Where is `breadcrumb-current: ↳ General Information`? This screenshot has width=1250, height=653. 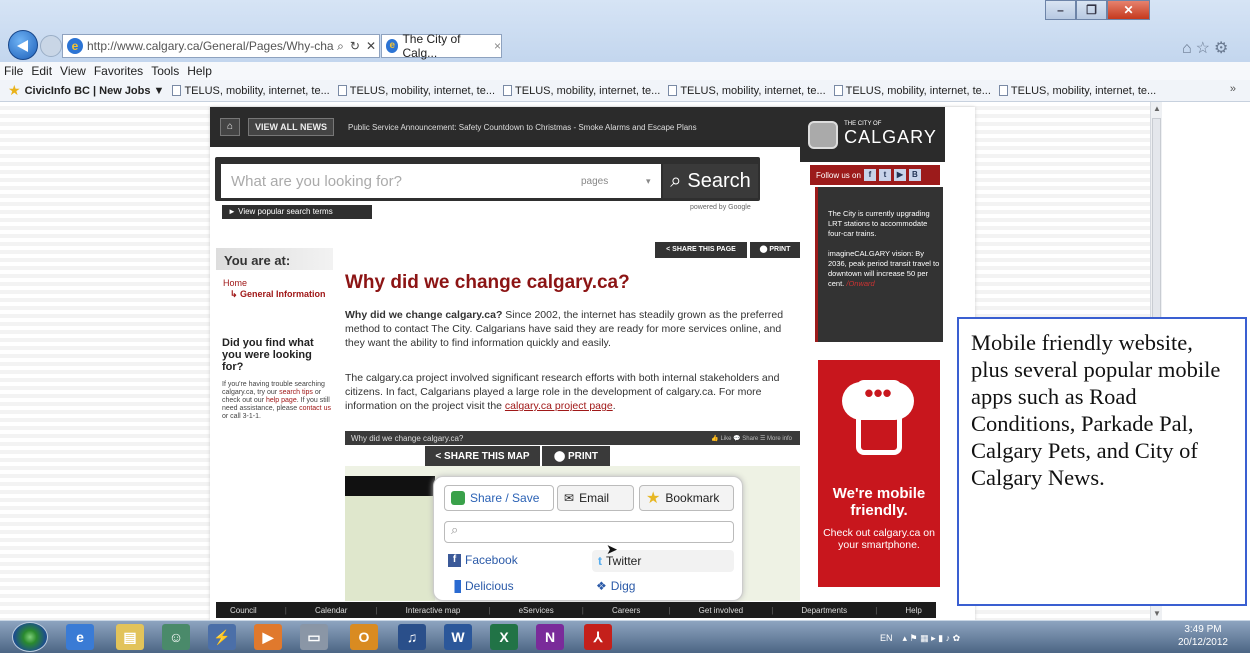
breadcrumb-current: ↳ General Information is located at coordinates (278, 294).